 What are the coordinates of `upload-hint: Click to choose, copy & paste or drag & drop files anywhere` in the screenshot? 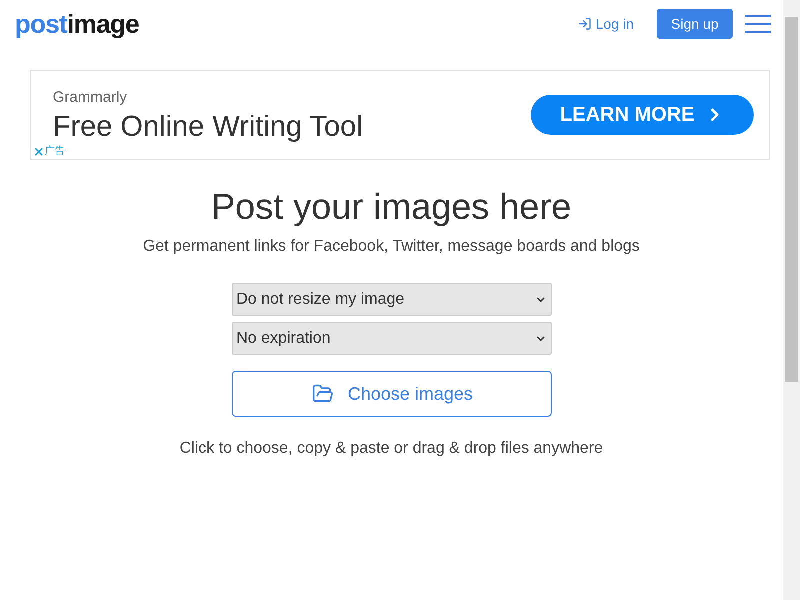 It's located at (392, 449).